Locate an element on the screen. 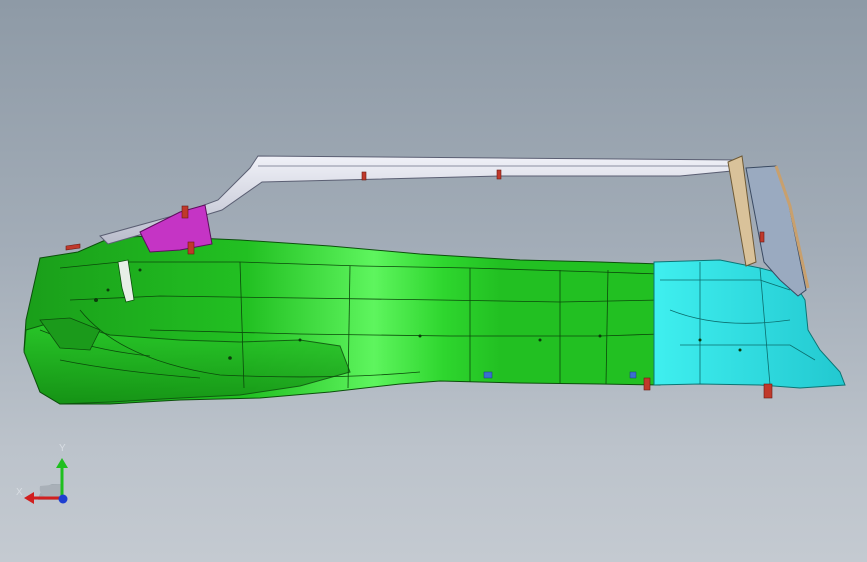  a-pillar-bracket is located at coordinates (176, 228).